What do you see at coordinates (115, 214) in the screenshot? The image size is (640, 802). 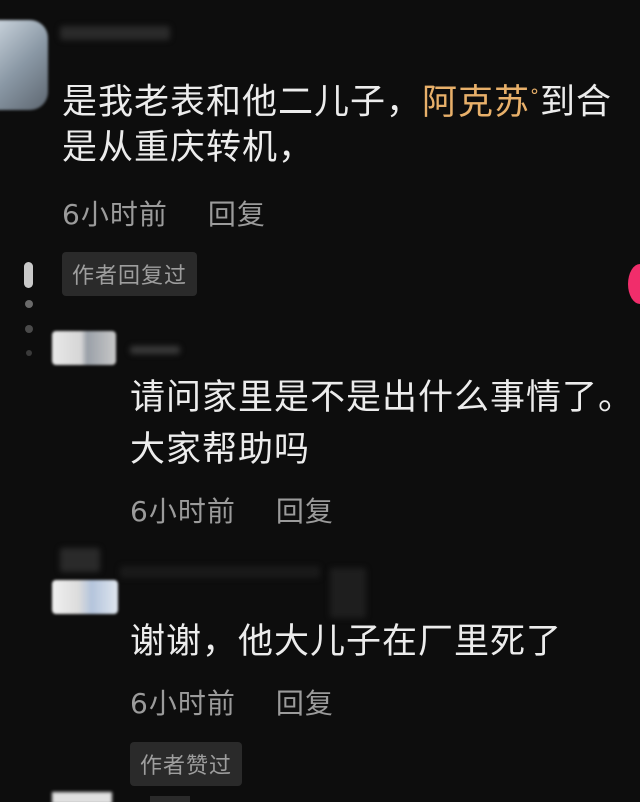 I see `comment-timestamp: 6小时前` at bounding box center [115, 214].